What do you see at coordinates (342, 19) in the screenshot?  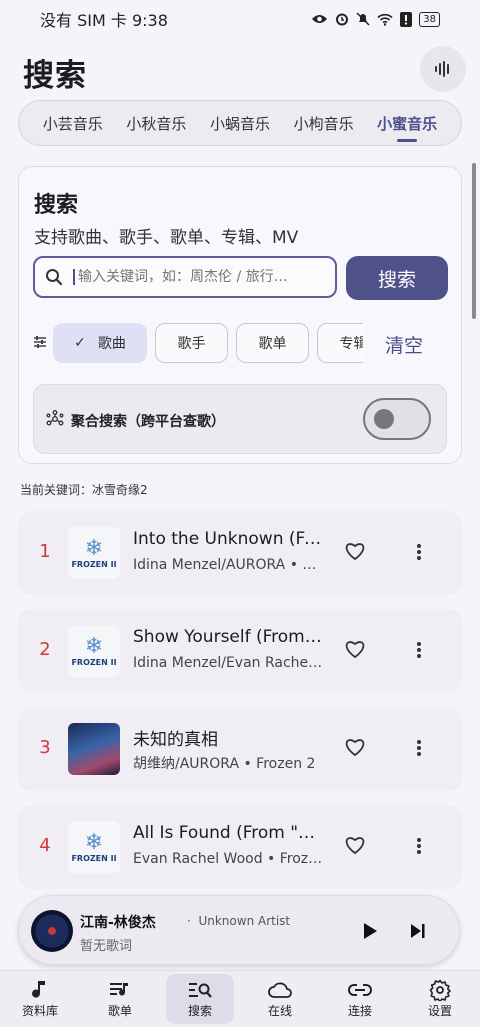 I see `alarm-icon` at bounding box center [342, 19].